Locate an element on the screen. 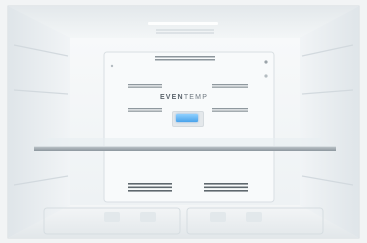 The image size is (367, 243). ceiling-light is located at coordinates (183, 23).